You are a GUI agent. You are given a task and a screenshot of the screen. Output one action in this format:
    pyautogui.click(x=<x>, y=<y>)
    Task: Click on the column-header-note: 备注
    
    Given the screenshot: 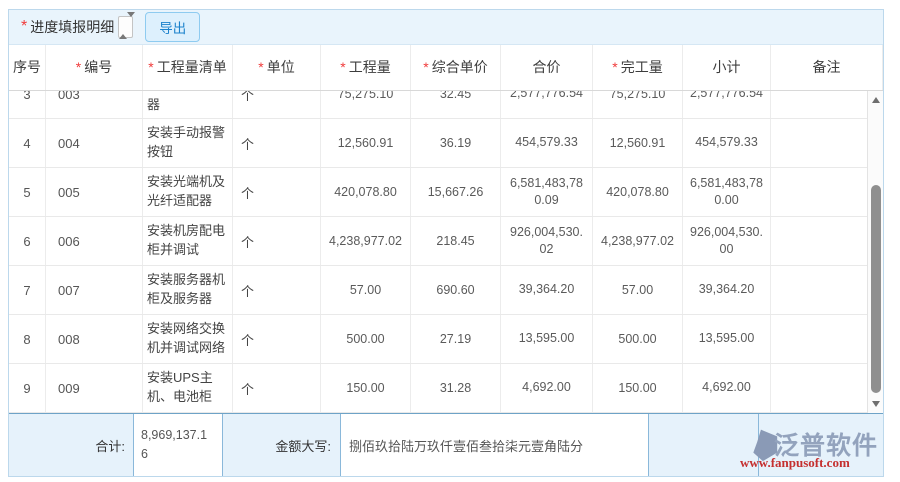 What is the action you would take?
    pyautogui.click(x=827, y=67)
    